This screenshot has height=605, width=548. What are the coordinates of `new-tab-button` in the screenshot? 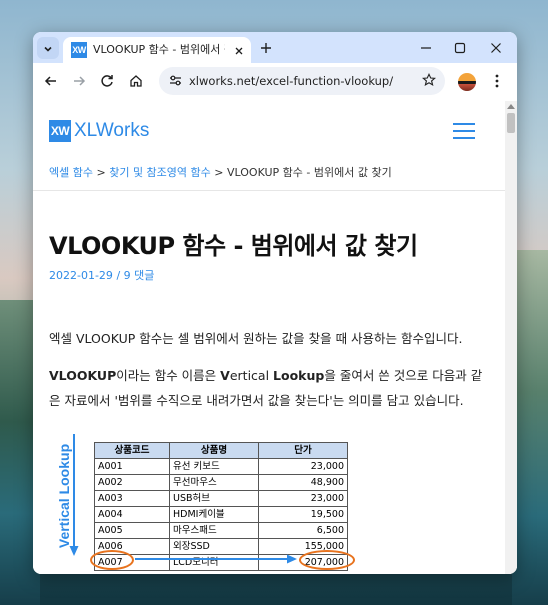 It's located at (266, 48).